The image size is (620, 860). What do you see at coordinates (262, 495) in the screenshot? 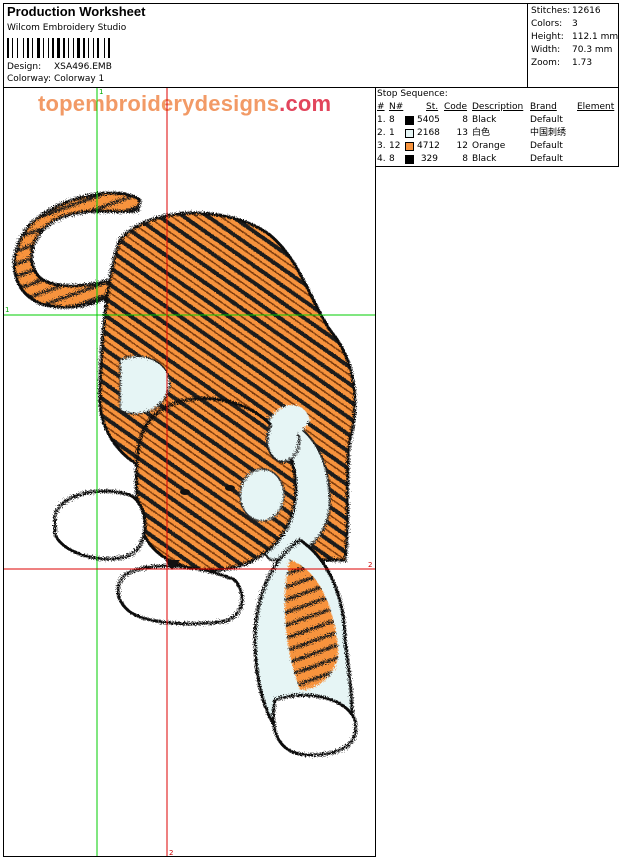
I see `tiger-cheek` at bounding box center [262, 495].